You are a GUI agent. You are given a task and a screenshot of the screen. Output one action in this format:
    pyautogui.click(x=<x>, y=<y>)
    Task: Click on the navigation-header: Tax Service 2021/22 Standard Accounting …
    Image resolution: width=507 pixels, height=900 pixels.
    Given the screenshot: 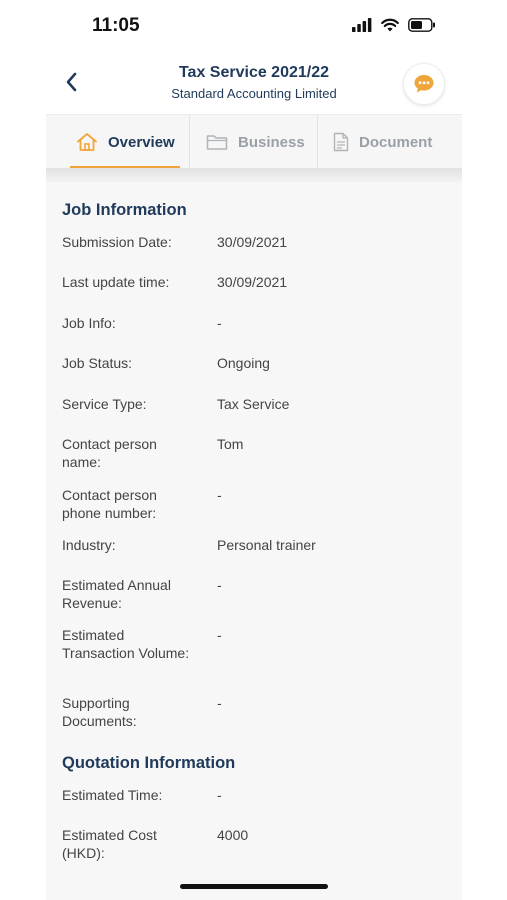 What is the action you would take?
    pyautogui.click(x=254, y=85)
    